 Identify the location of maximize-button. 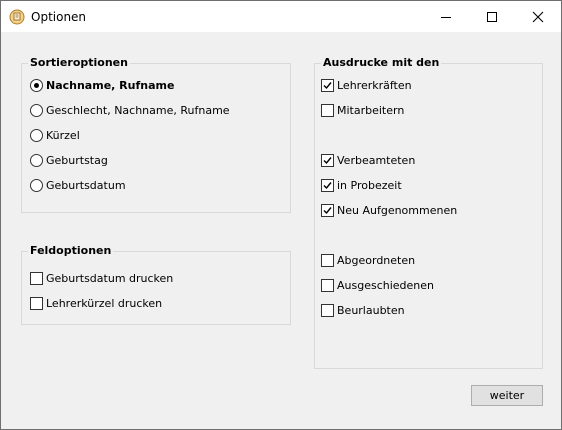
(492, 16).